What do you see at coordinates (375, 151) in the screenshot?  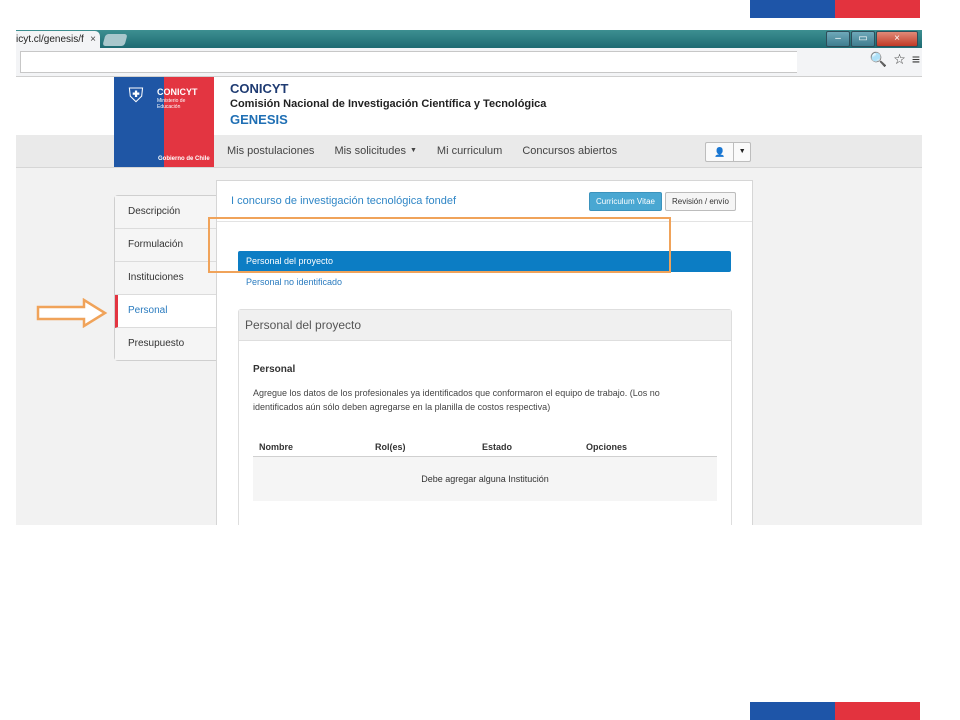 I see `nav-mis-solicitudes: Mis solicitudes ▼` at bounding box center [375, 151].